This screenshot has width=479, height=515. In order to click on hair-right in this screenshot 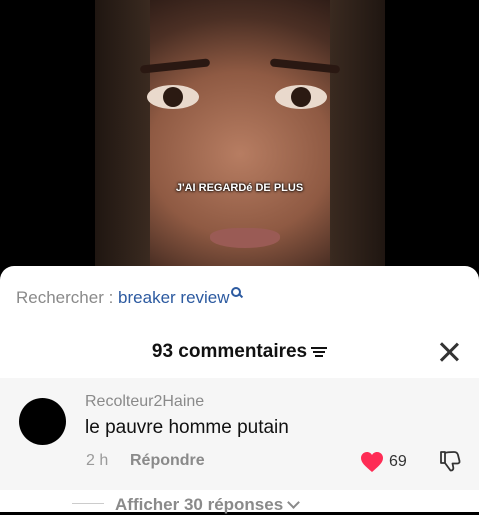, I will do `click(357, 140)`.